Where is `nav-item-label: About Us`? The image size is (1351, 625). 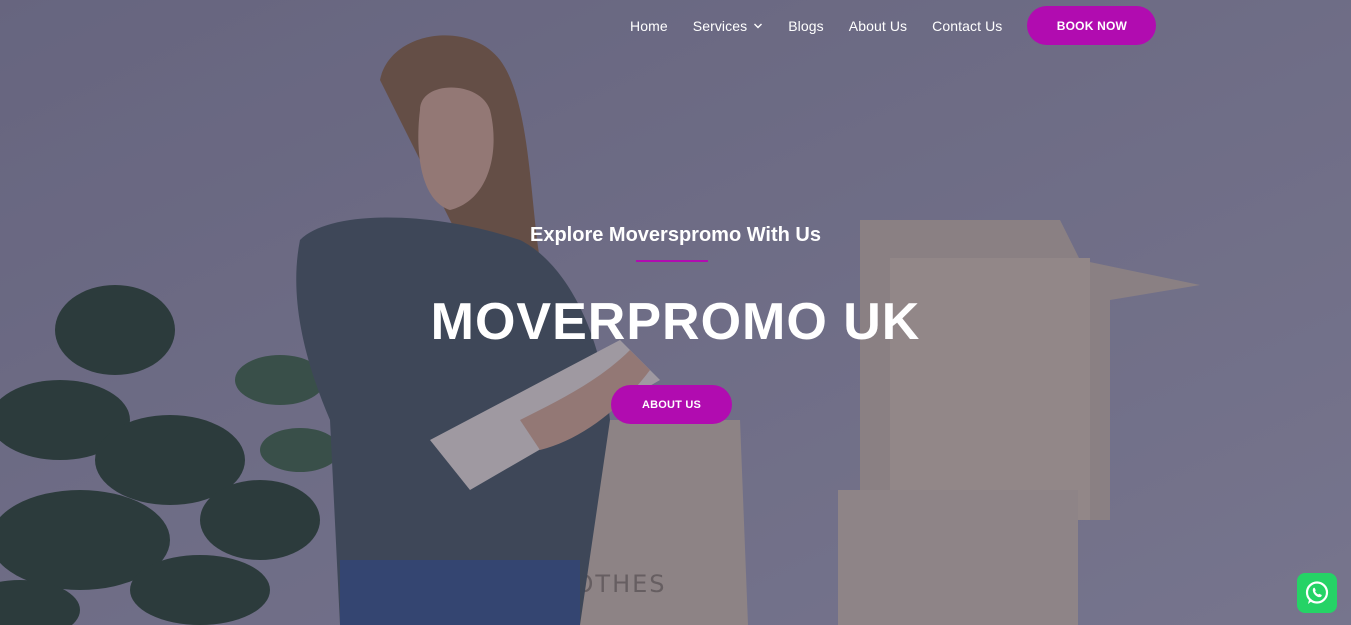
nav-item-label: About Us is located at coordinates (878, 25).